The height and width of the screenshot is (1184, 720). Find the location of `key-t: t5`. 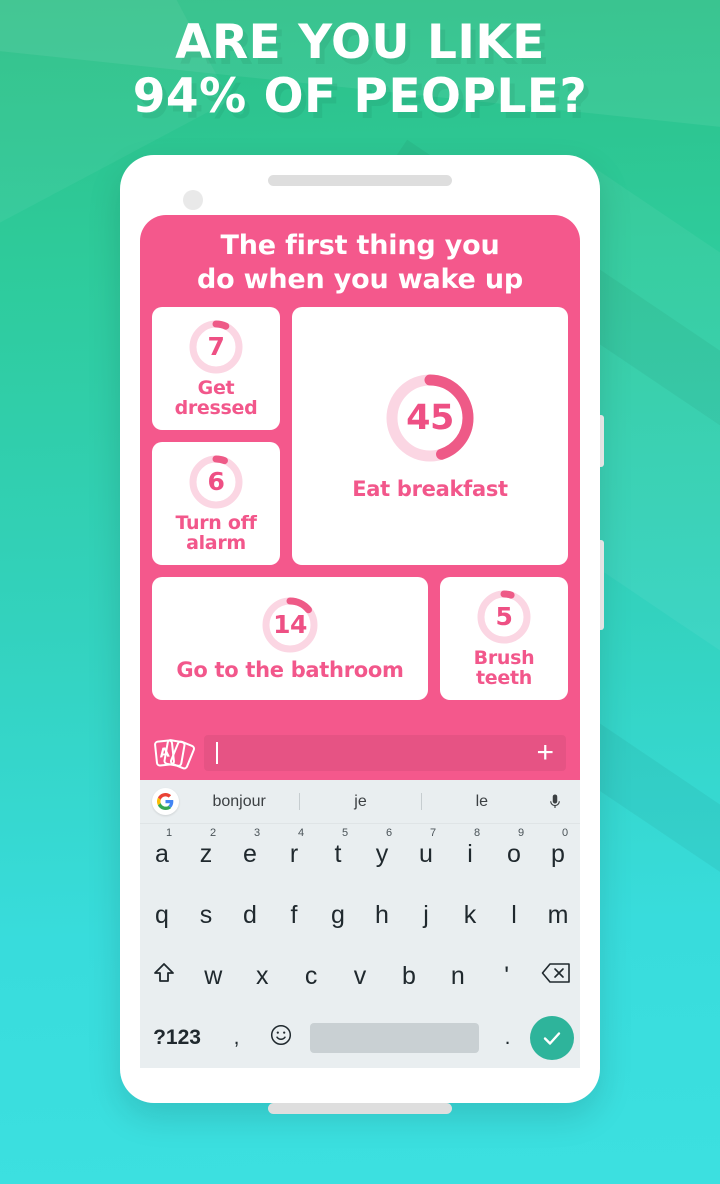

key-t: t5 is located at coordinates (338, 848).